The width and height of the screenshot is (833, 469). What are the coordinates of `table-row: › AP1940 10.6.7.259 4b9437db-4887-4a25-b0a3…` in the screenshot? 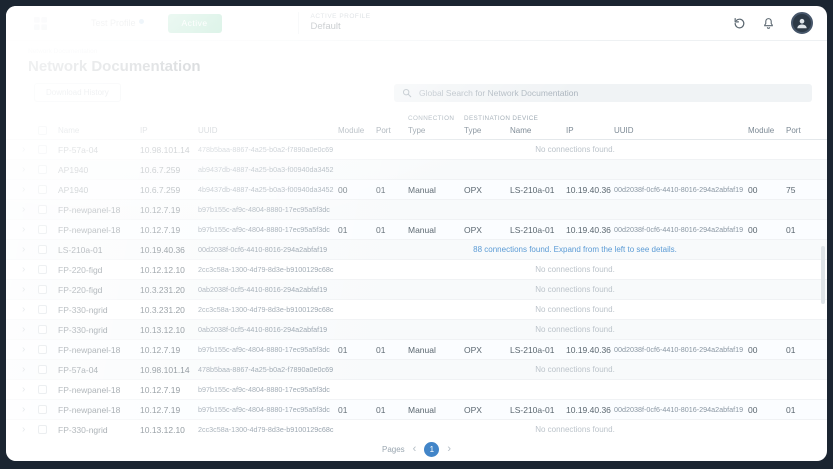 It's located at (416, 190).